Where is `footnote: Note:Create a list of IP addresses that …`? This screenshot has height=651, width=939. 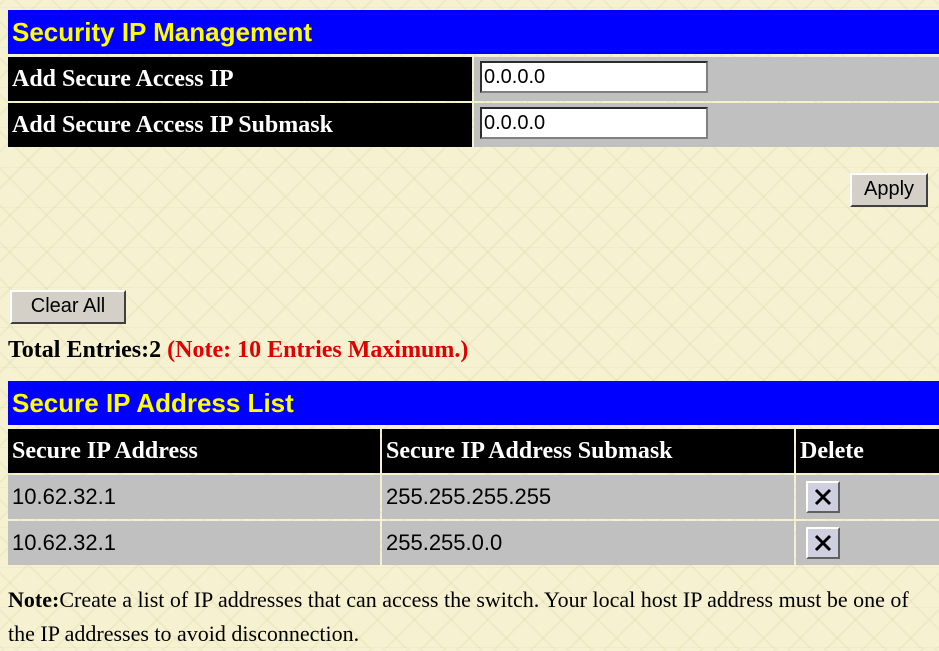
footnote: Note:Create a list of IP addresses that … is located at coordinates (468, 617).